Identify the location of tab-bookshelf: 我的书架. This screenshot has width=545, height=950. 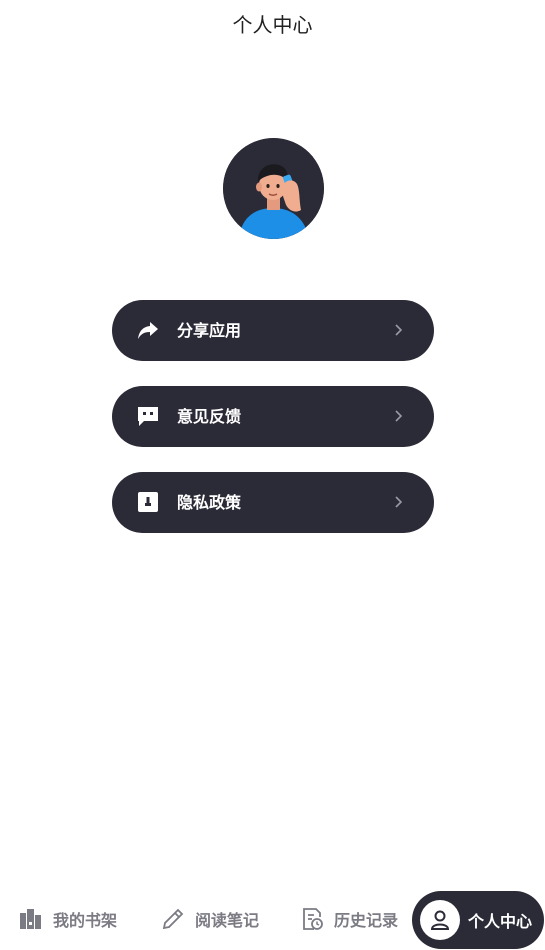
(68, 919).